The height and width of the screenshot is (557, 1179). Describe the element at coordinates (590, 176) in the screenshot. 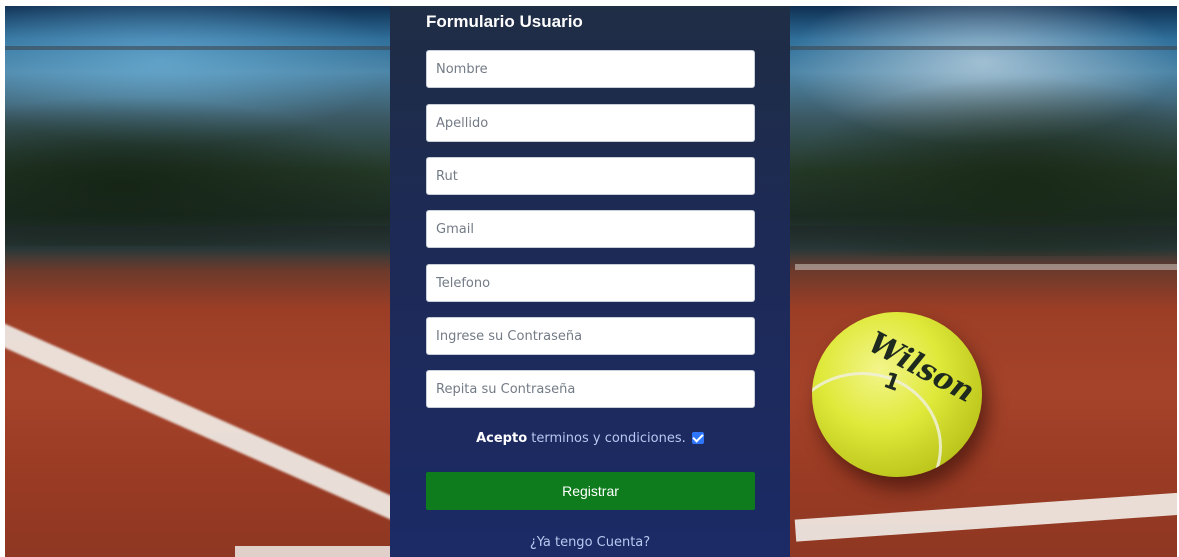

I see `rut-input` at that location.